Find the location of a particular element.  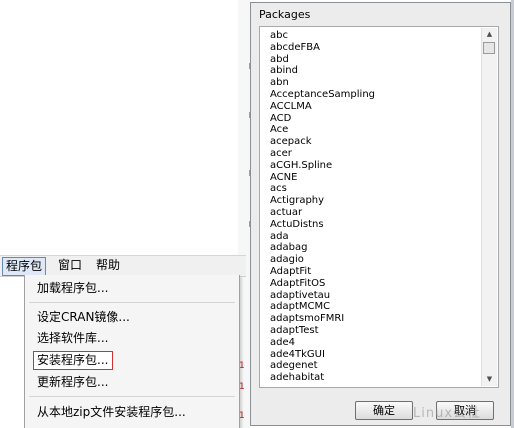

package-list-item: adaptMCMC is located at coordinates (322, 307).